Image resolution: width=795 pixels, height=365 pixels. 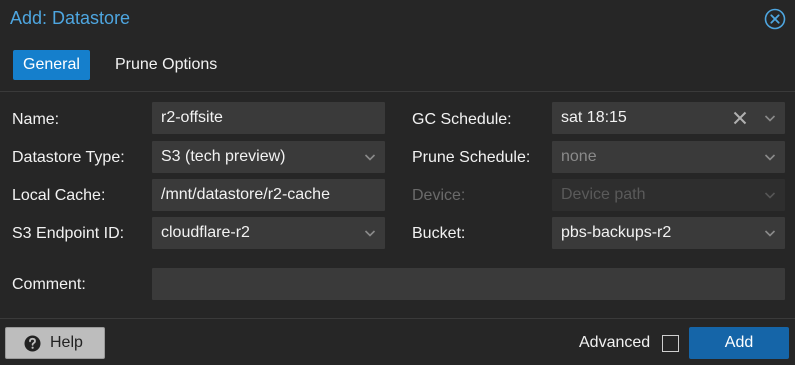 I want to click on prune-schedule-label: Prune Schedule:, so click(x=471, y=157).